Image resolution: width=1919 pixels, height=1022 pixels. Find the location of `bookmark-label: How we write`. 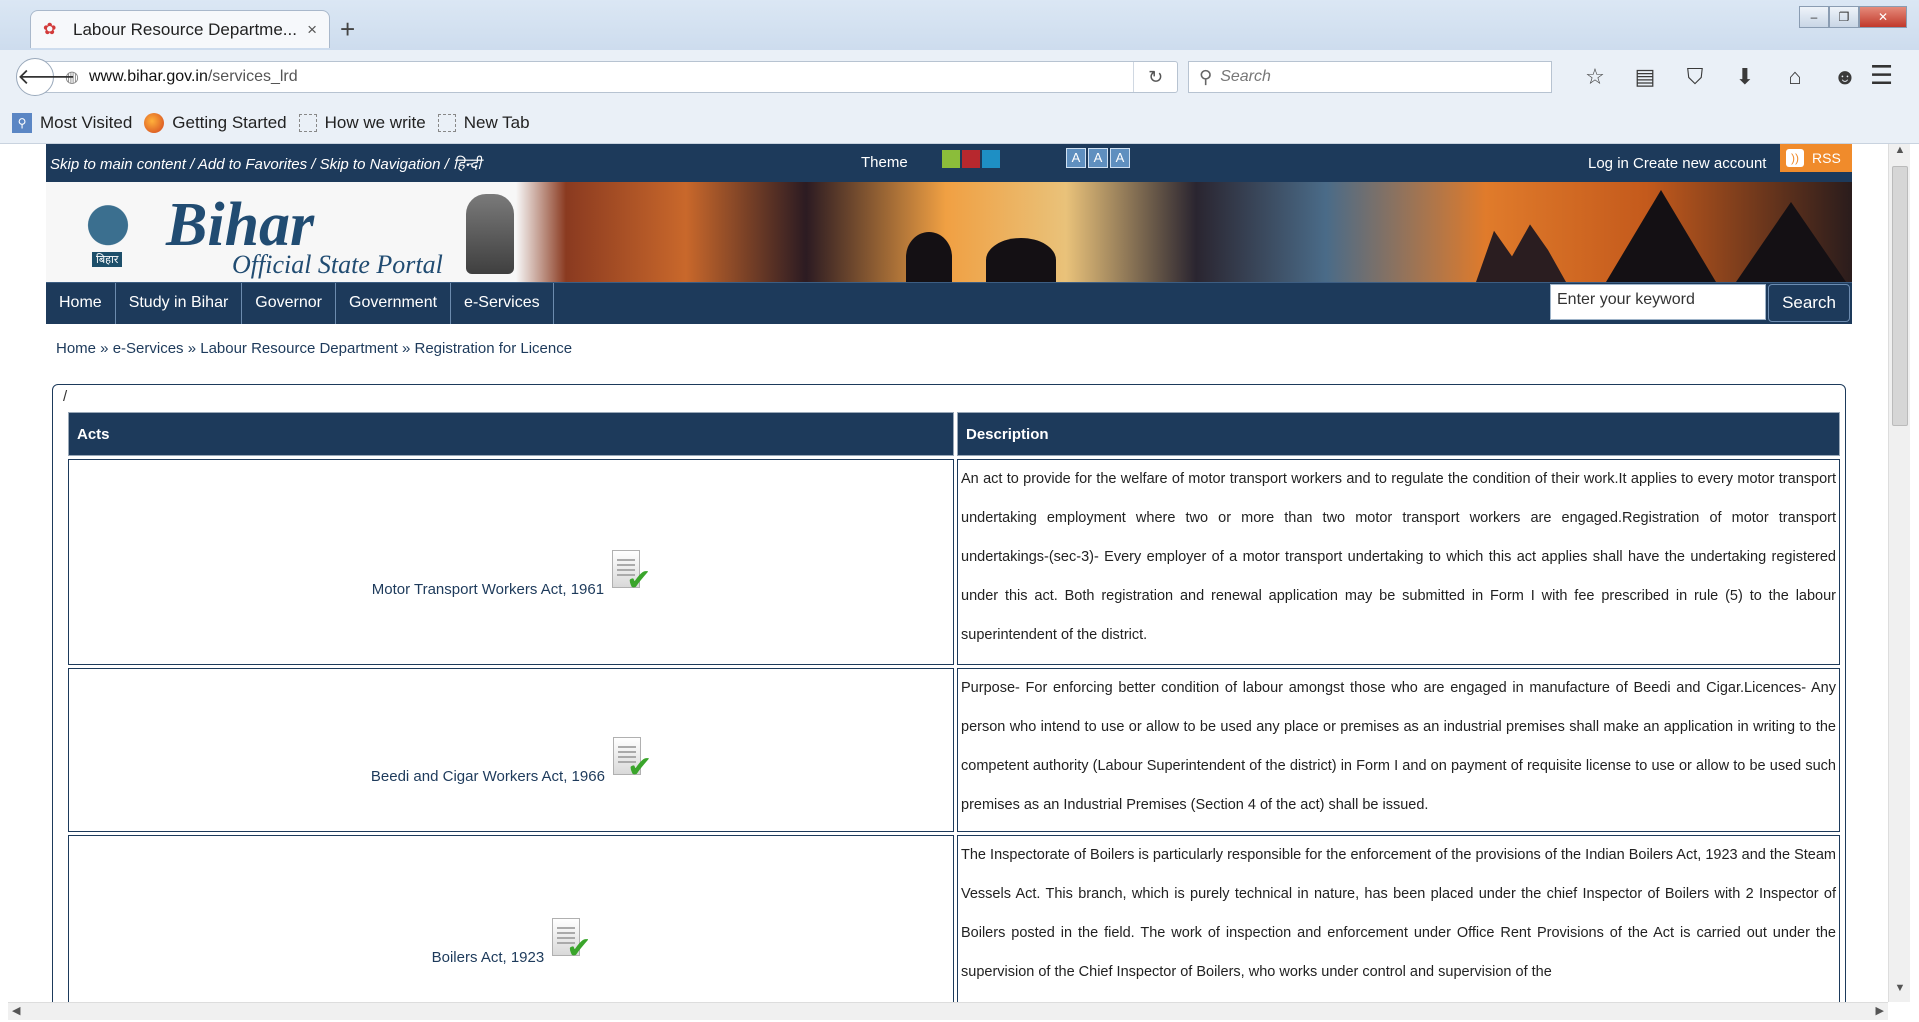

bookmark-label: How we write is located at coordinates (375, 122).